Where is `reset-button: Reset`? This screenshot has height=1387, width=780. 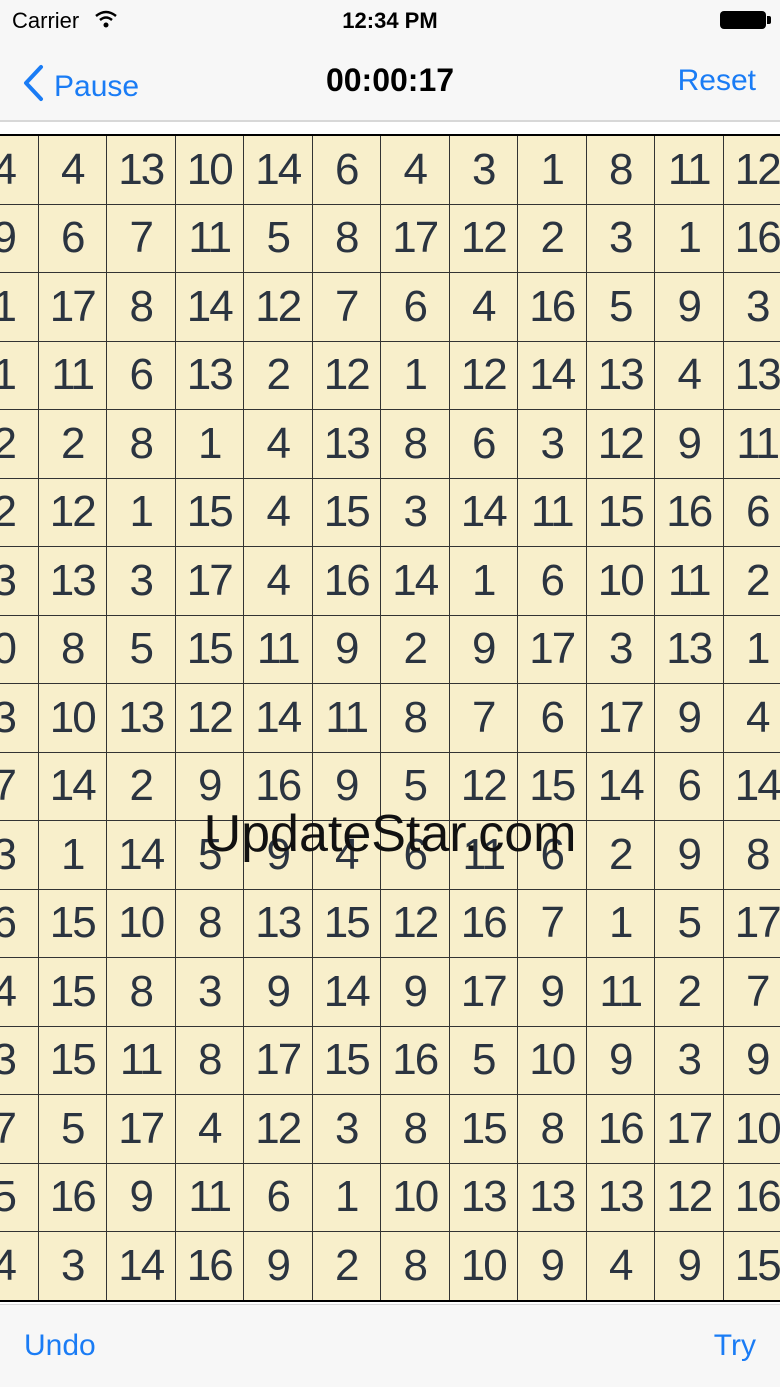 reset-button: Reset is located at coordinates (717, 81).